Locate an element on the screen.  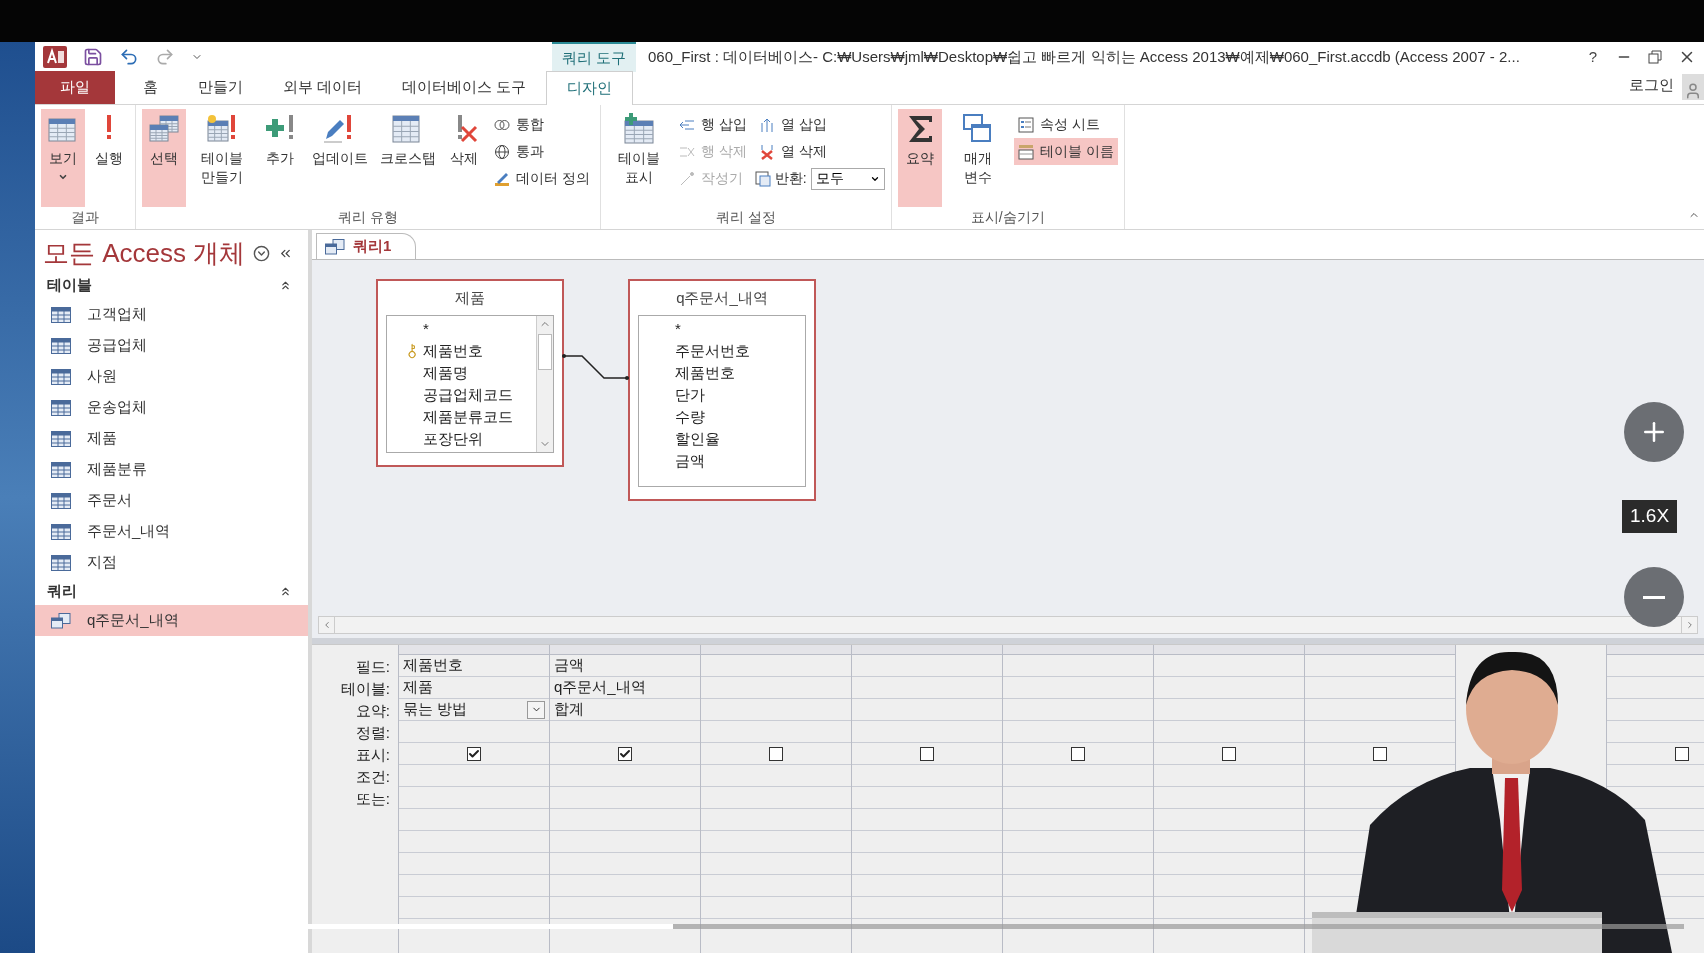
insert-columns-button: 열 삽입 is located at coordinates (819, 124).